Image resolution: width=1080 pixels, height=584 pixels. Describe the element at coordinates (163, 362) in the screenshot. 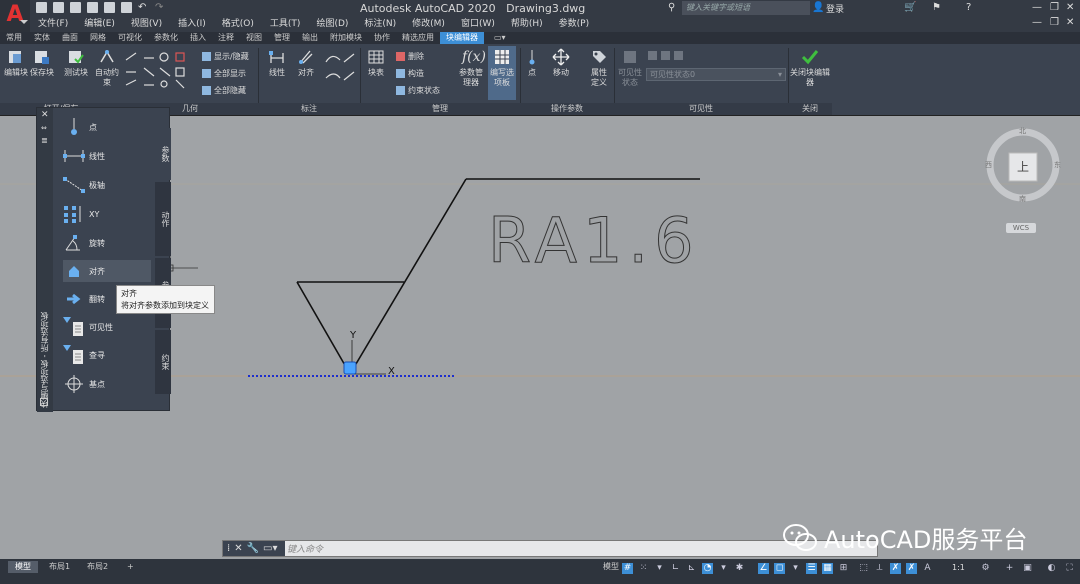

I see `palette-tab-constraints: 约束` at that location.